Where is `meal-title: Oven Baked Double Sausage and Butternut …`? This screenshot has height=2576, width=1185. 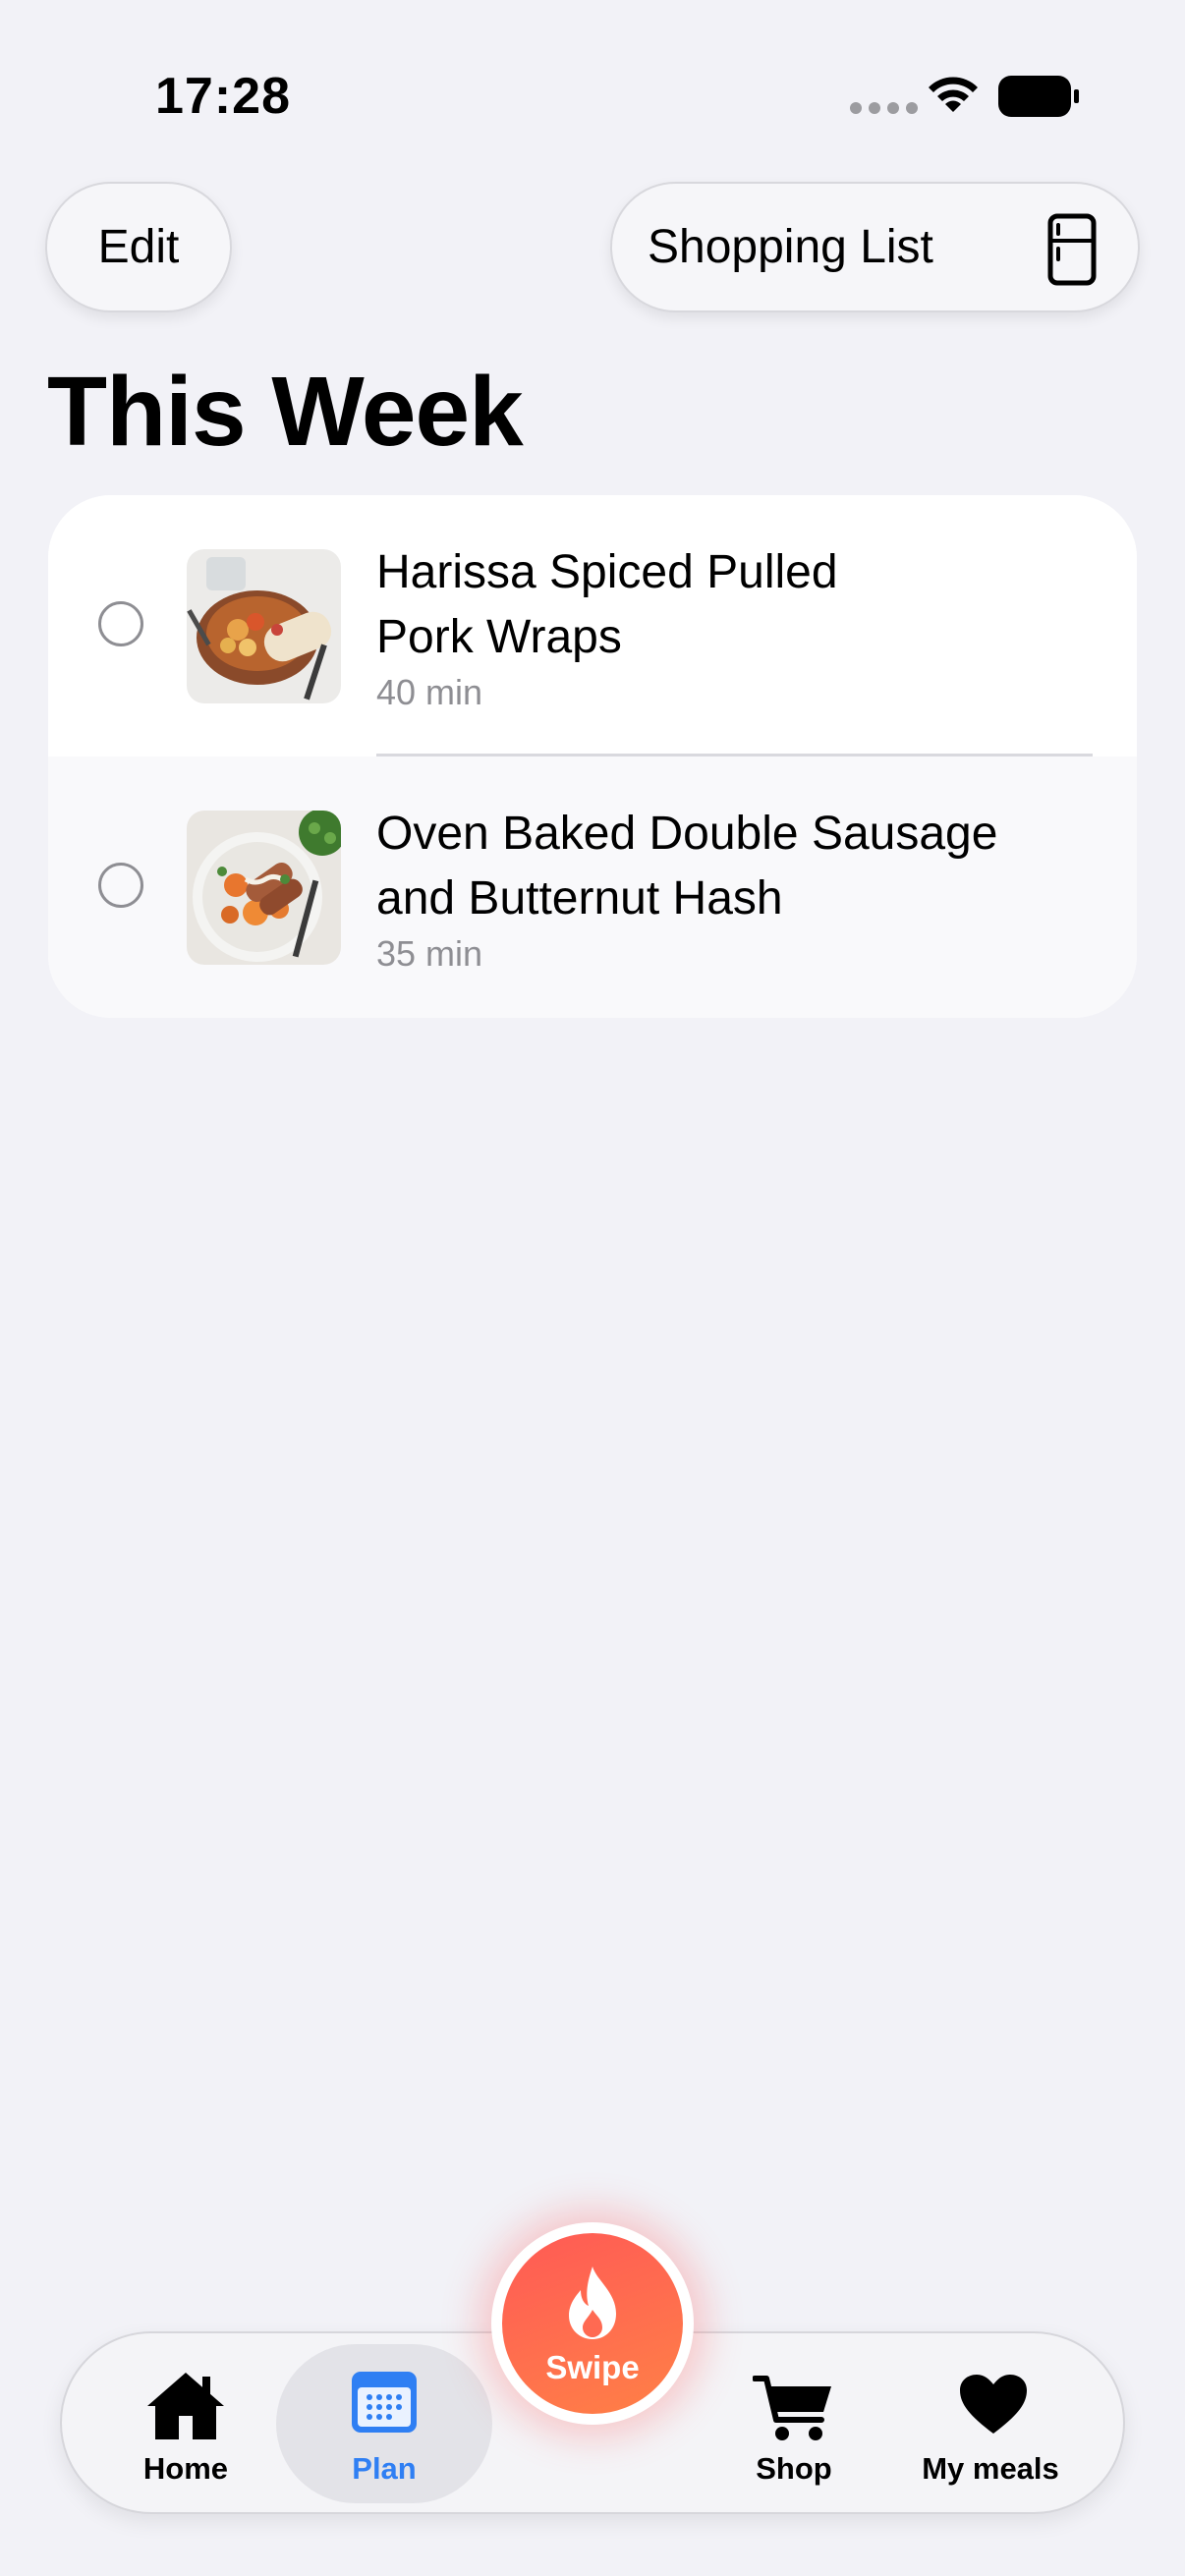
meal-title: Oven Baked Double Sausage and Butternut … is located at coordinates (687, 866).